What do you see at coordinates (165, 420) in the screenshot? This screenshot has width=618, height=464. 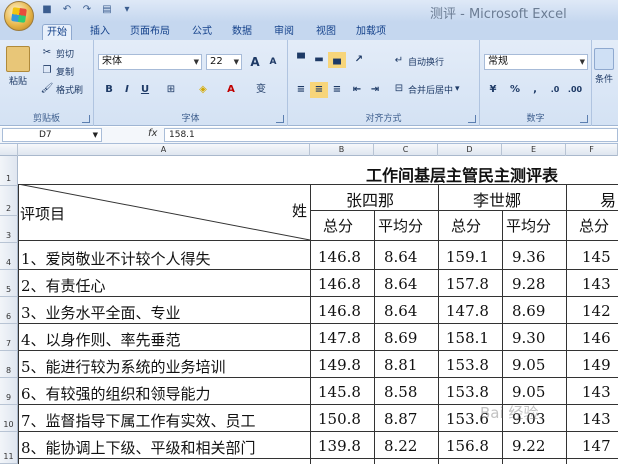 I see `item-cell: 7、监督指导下属工作有实效、员工` at bounding box center [165, 420].